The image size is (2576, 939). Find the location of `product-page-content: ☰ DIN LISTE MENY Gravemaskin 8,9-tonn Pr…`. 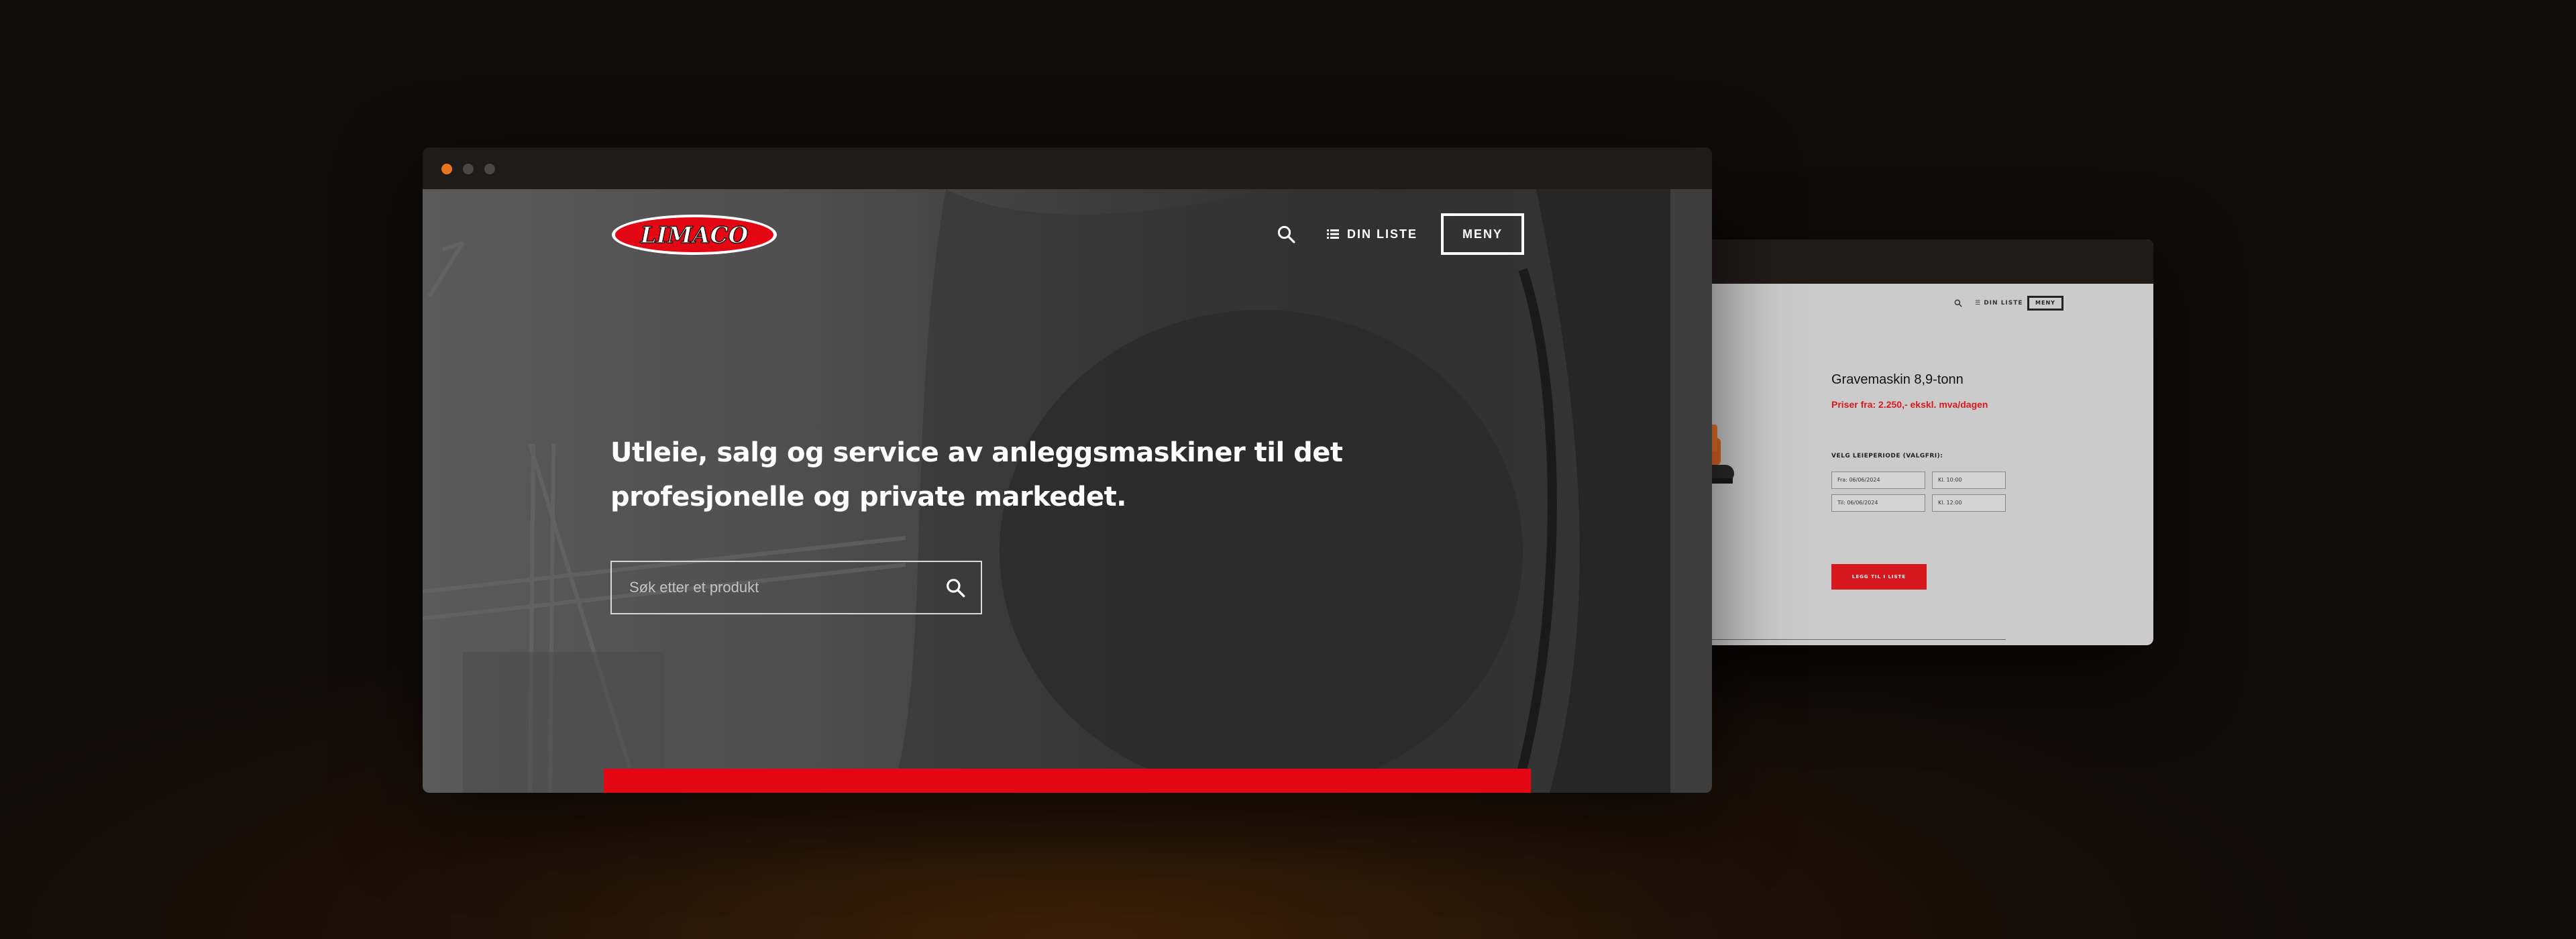

product-page-content: ☰ DIN LISTE MENY Gravemaskin 8,9-tonn Pr… is located at coordinates (1901, 464).